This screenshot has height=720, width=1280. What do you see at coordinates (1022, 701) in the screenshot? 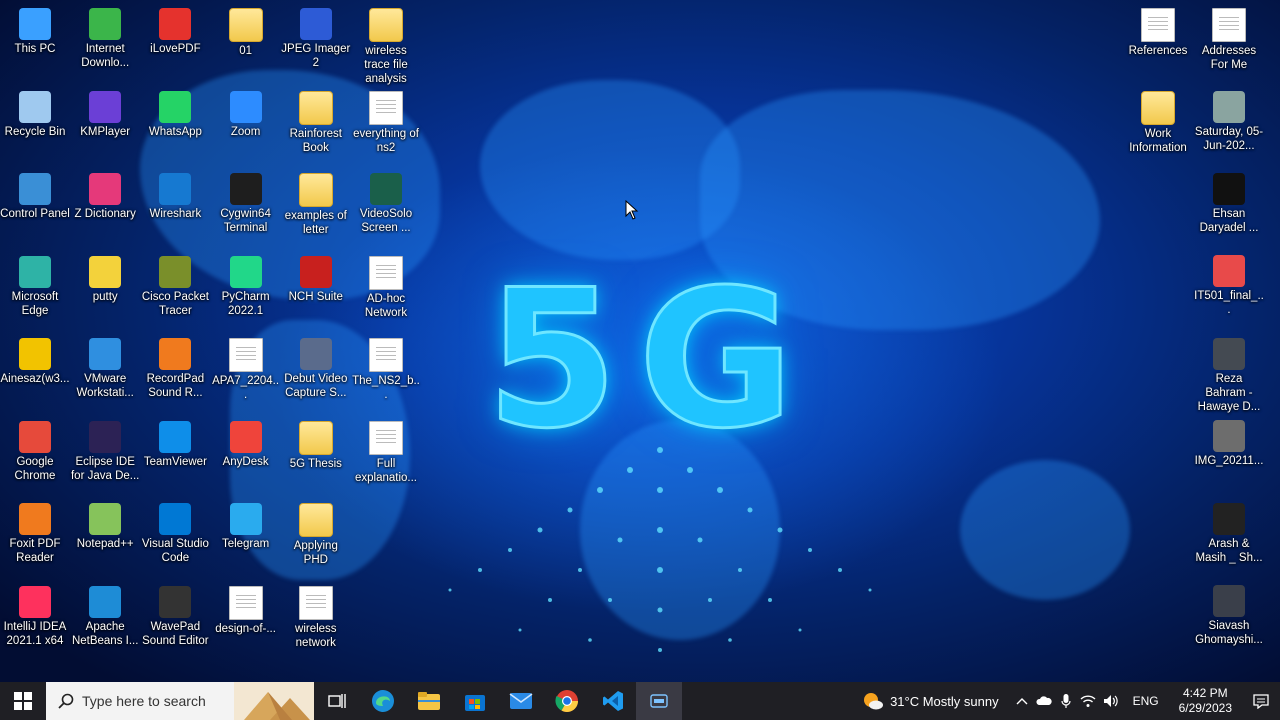
I see `show-hidden-icons-button` at bounding box center [1022, 701].